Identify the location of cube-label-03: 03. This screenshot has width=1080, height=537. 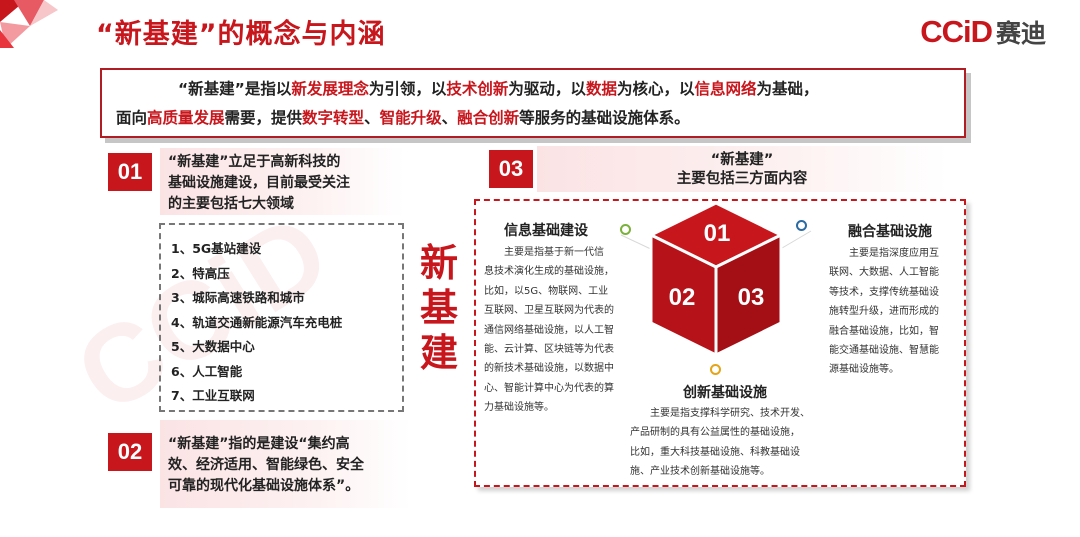
(751, 297).